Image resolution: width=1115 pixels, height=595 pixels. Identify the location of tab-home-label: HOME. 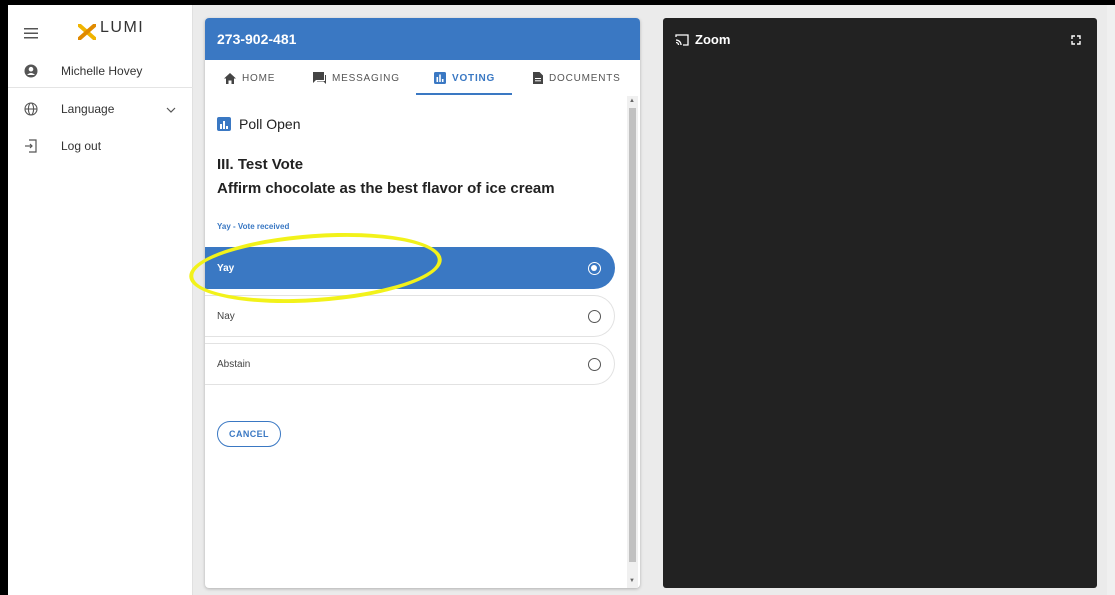
(259, 78).